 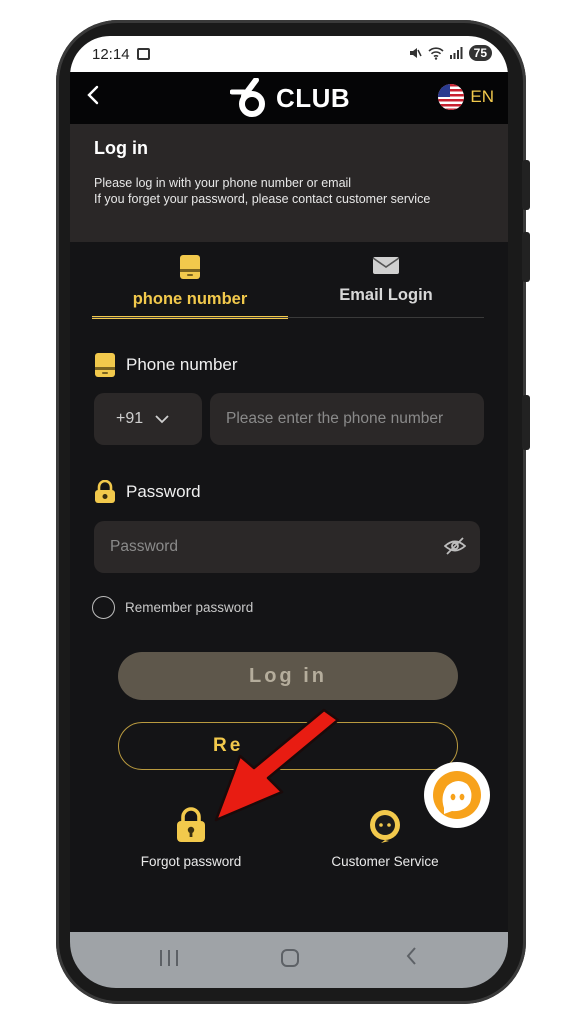 I want to click on system-nav-bar, so click(x=289, y=960).